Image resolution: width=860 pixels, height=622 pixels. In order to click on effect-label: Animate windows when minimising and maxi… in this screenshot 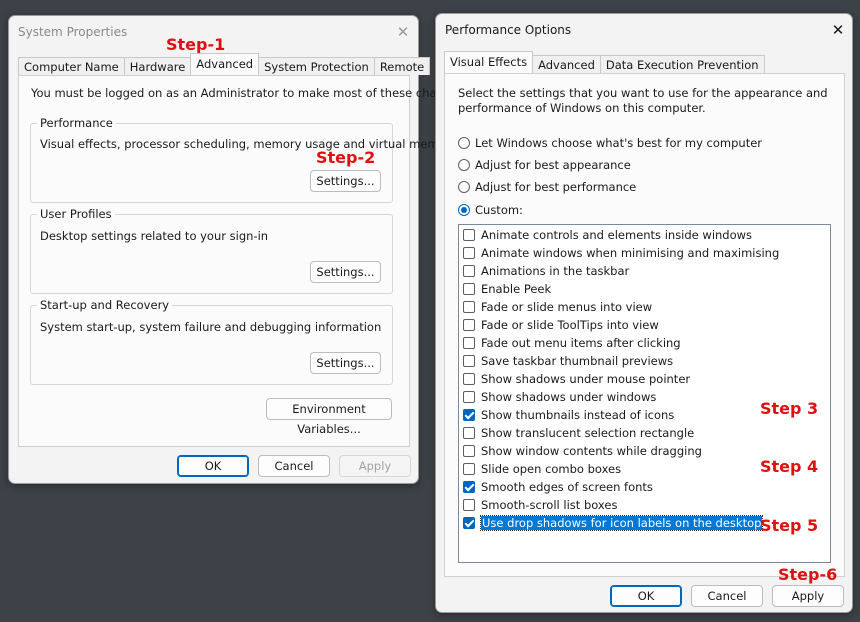, I will do `click(630, 253)`.